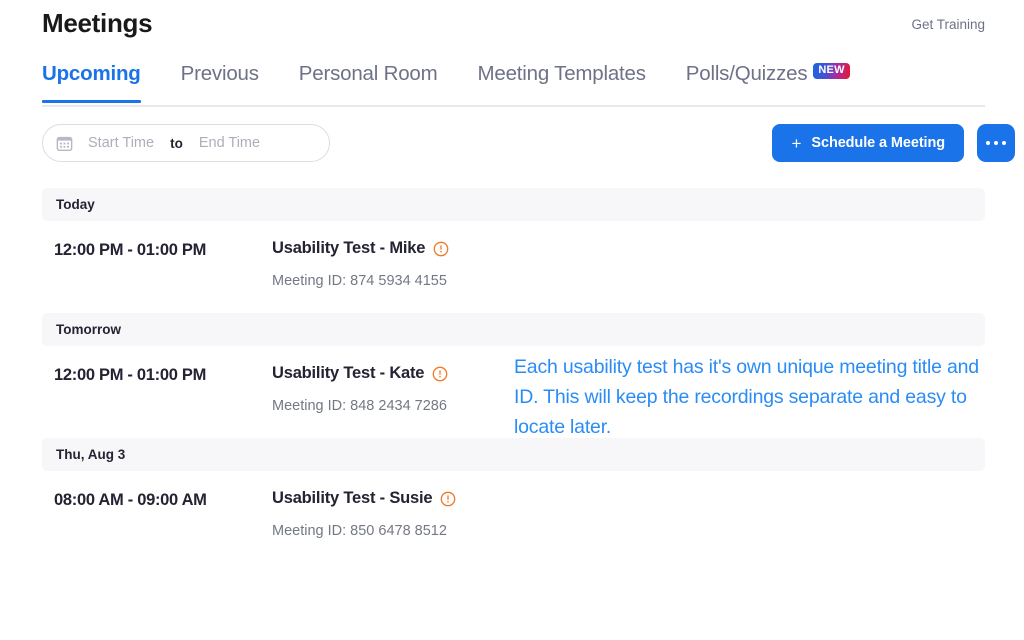 The height and width of the screenshot is (640, 1024). What do you see at coordinates (359, 406) in the screenshot?
I see `meeting-id: Meeting ID: 848 2434 7286` at bounding box center [359, 406].